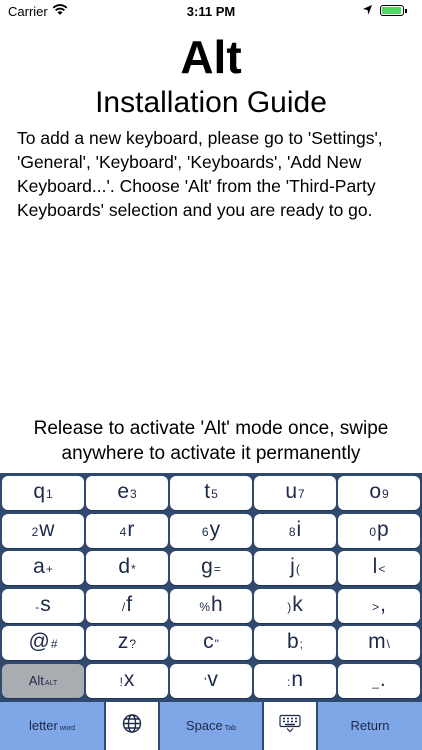 The height and width of the screenshot is (750, 422). Describe the element at coordinates (205, 531) in the screenshot. I see `key-secondary-label: 6` at that location.